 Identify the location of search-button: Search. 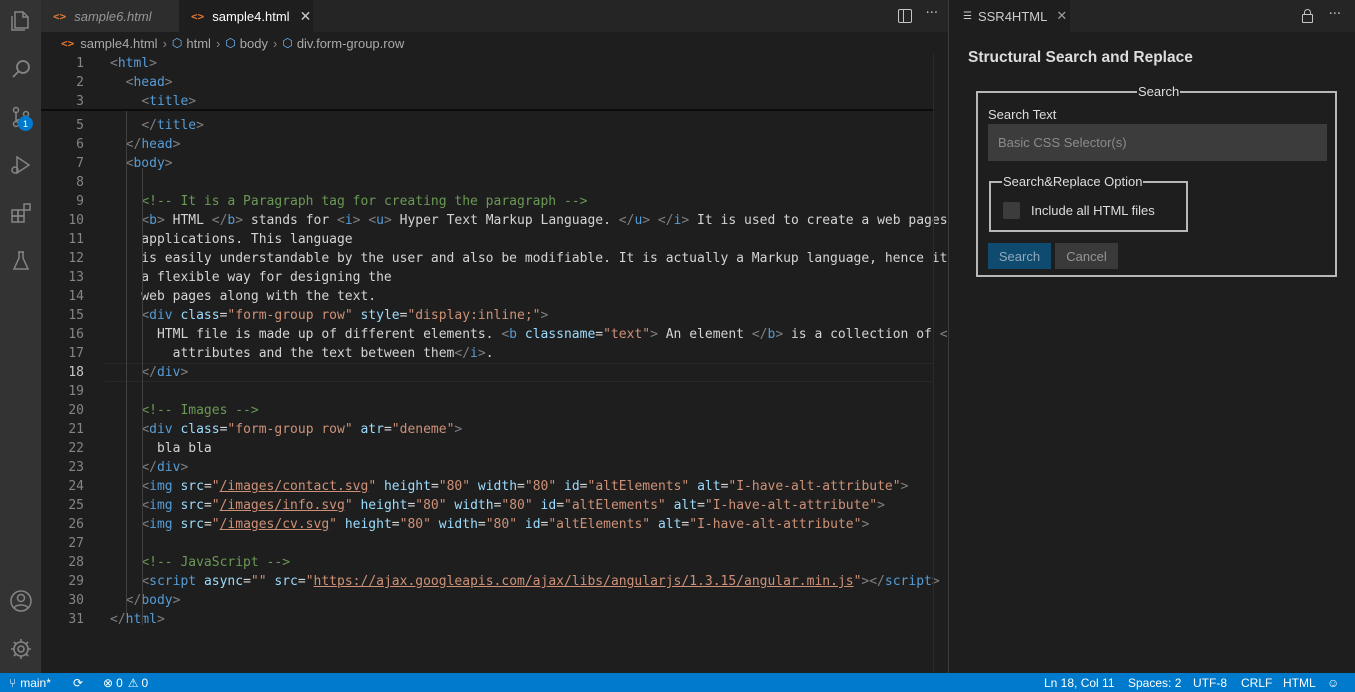
(1019, 256).